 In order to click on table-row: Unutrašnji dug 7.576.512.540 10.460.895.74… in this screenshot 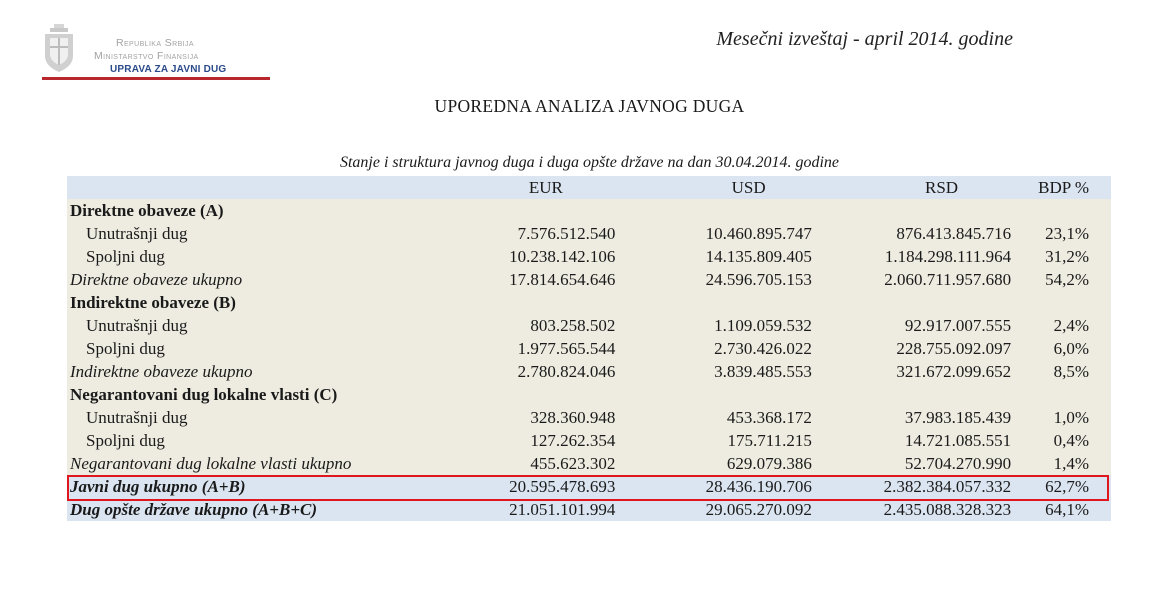, I will do `click(589, 233)`.